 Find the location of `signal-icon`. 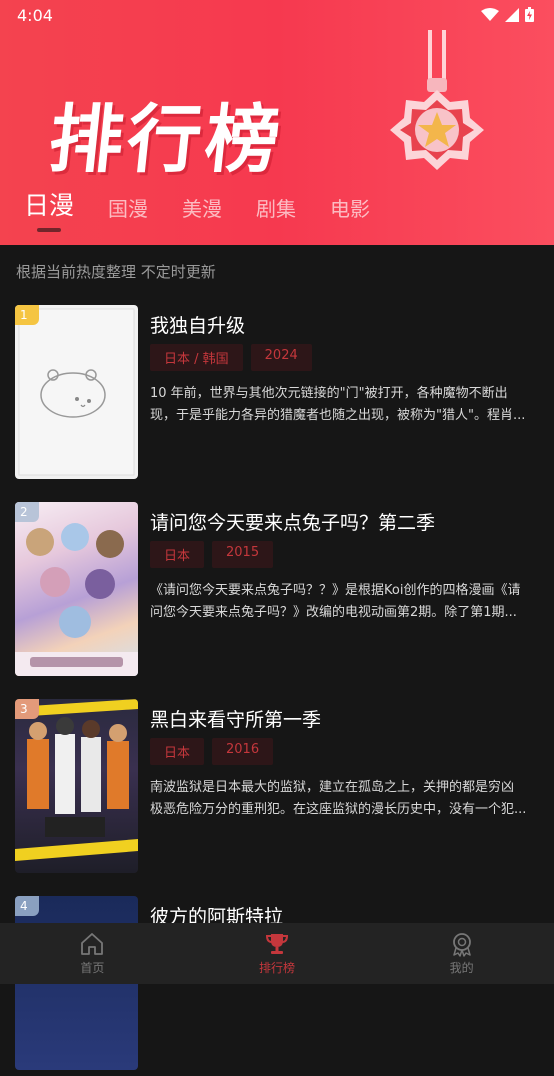

signal-icon is located at coordinates (512, 14).